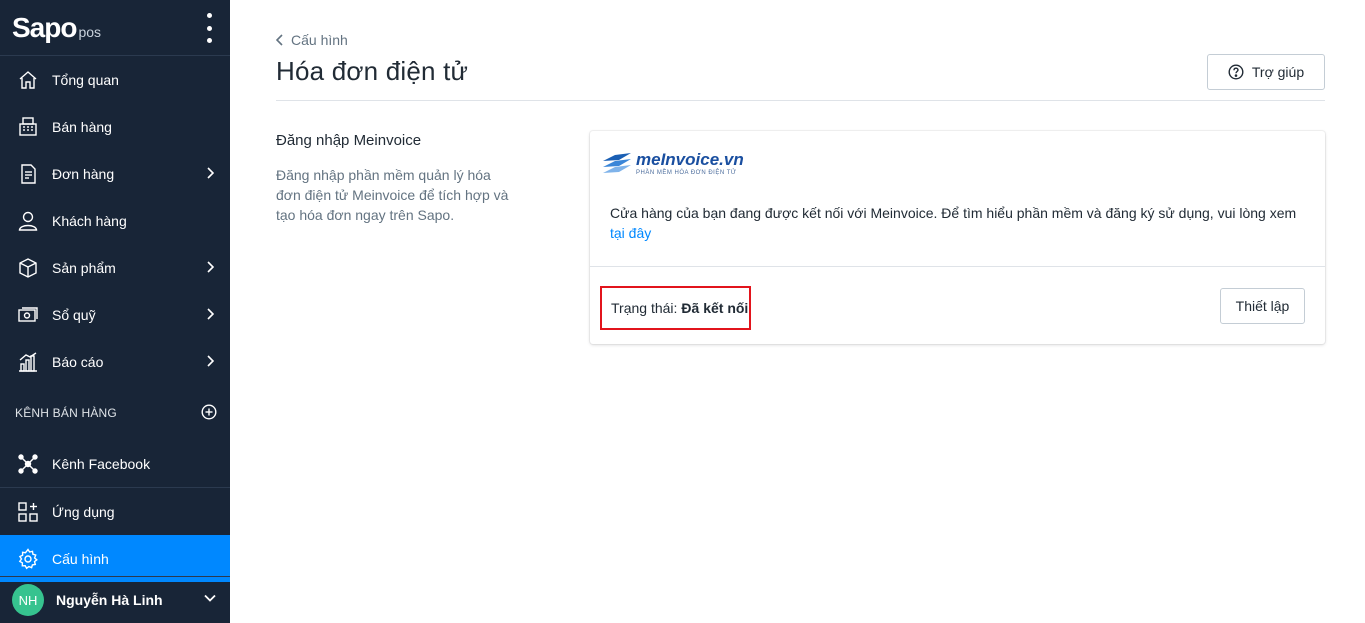 The width and height of the screenshot is (1365, 623). Describe the element at coordinates (115, 361) in the screenshot. I see `sidebar-item-reports: Báo cáo` at that location.